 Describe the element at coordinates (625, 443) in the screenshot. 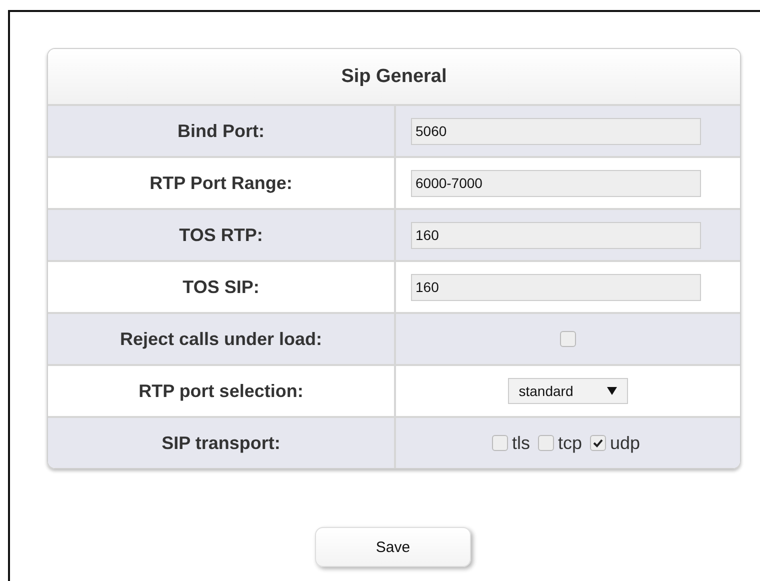

I see `checkbox-label: udp` at that location.